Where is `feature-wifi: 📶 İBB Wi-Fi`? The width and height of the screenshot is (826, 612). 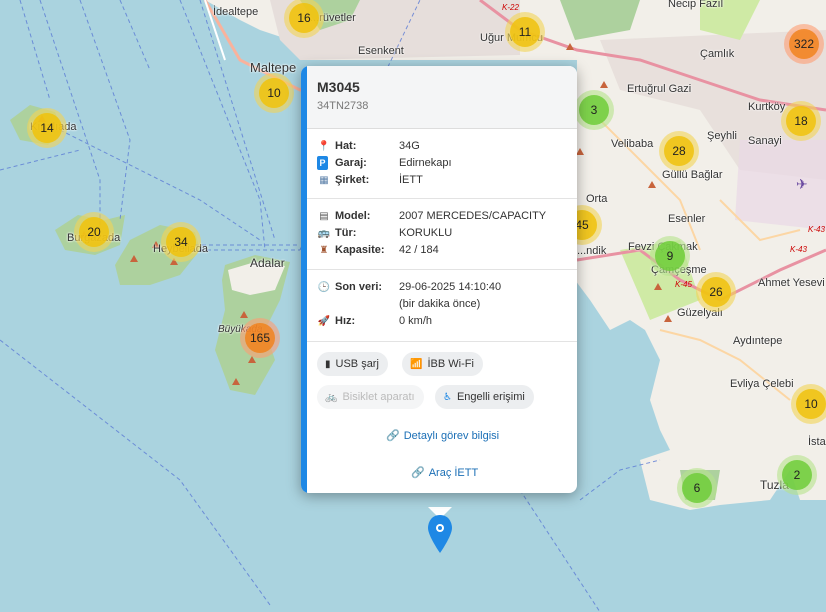
feature-wifi: 📶 İBB Wi-Fi is located at coordinates (442, 364).